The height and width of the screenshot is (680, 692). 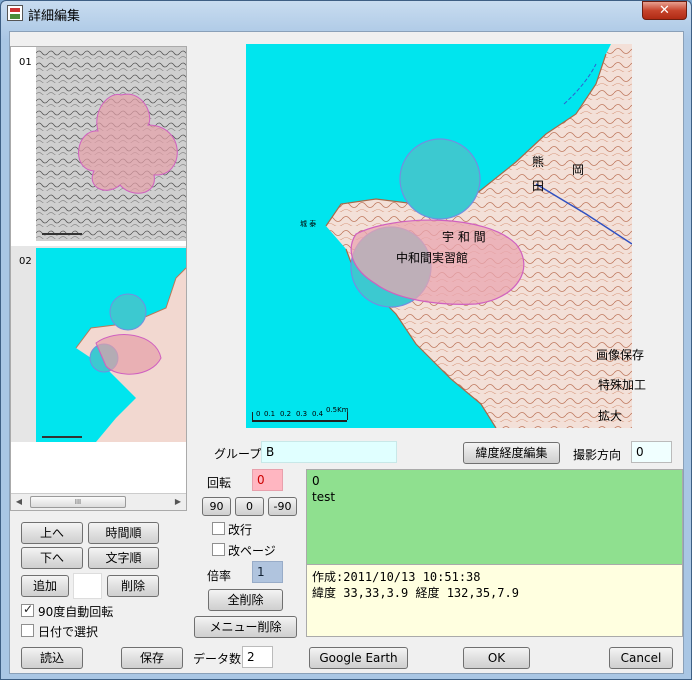 What do you see at coordinates (219, 483) in the screenshot?
I see `rotation-label: 回転` at bounding box center [219, 483].